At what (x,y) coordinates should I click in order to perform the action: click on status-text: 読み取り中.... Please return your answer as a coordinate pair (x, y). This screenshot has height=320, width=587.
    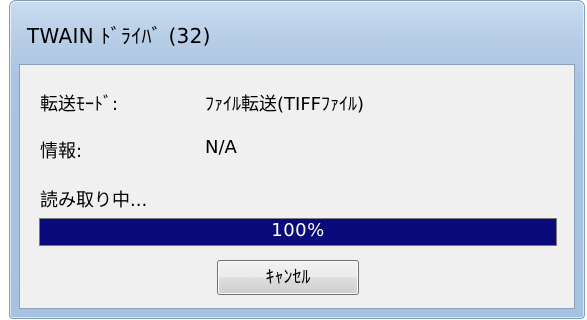
    Looking at the image, I should click on (94, 200).